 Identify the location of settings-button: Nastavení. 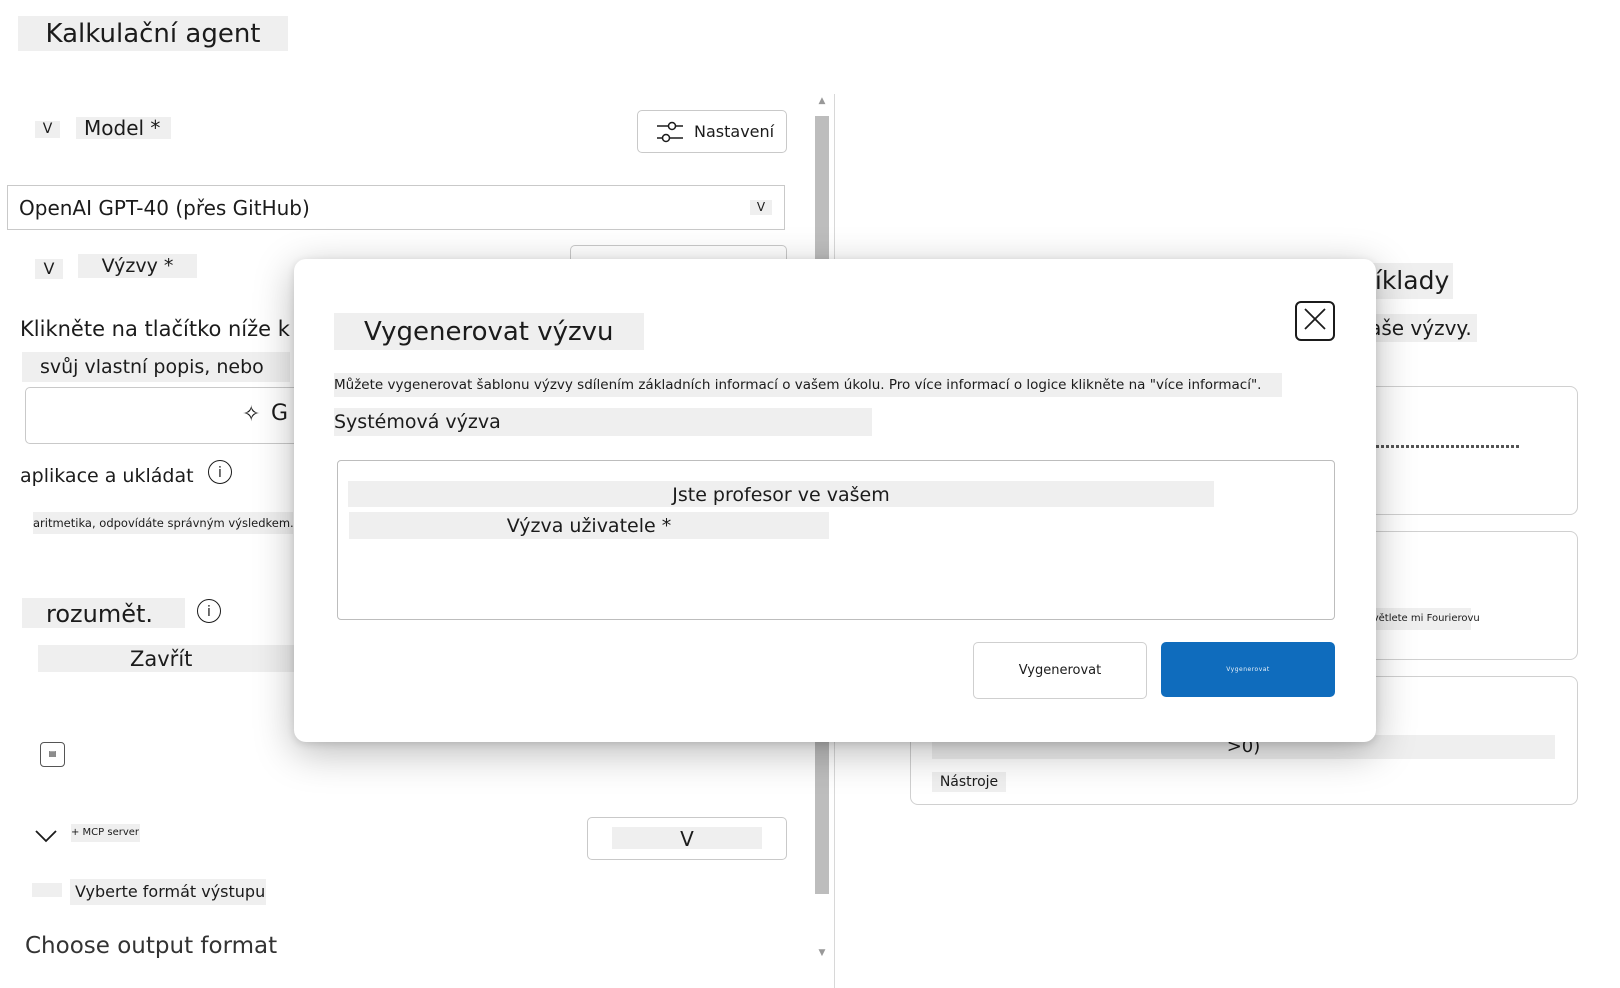
(712, 131).